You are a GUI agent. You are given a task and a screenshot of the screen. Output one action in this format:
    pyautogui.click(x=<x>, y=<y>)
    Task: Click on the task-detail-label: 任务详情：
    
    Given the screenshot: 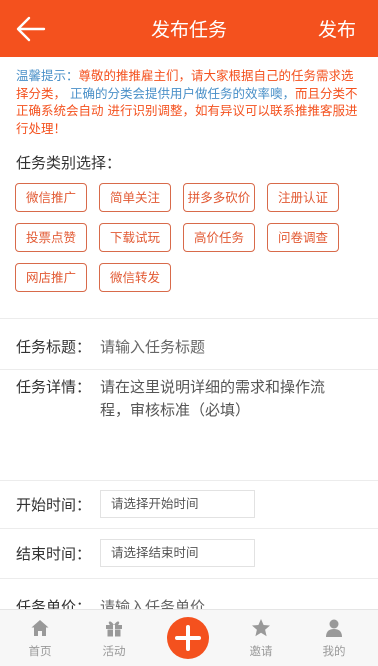 What is the action you would take?
    pyautogui.click(x=54, y=387)
    